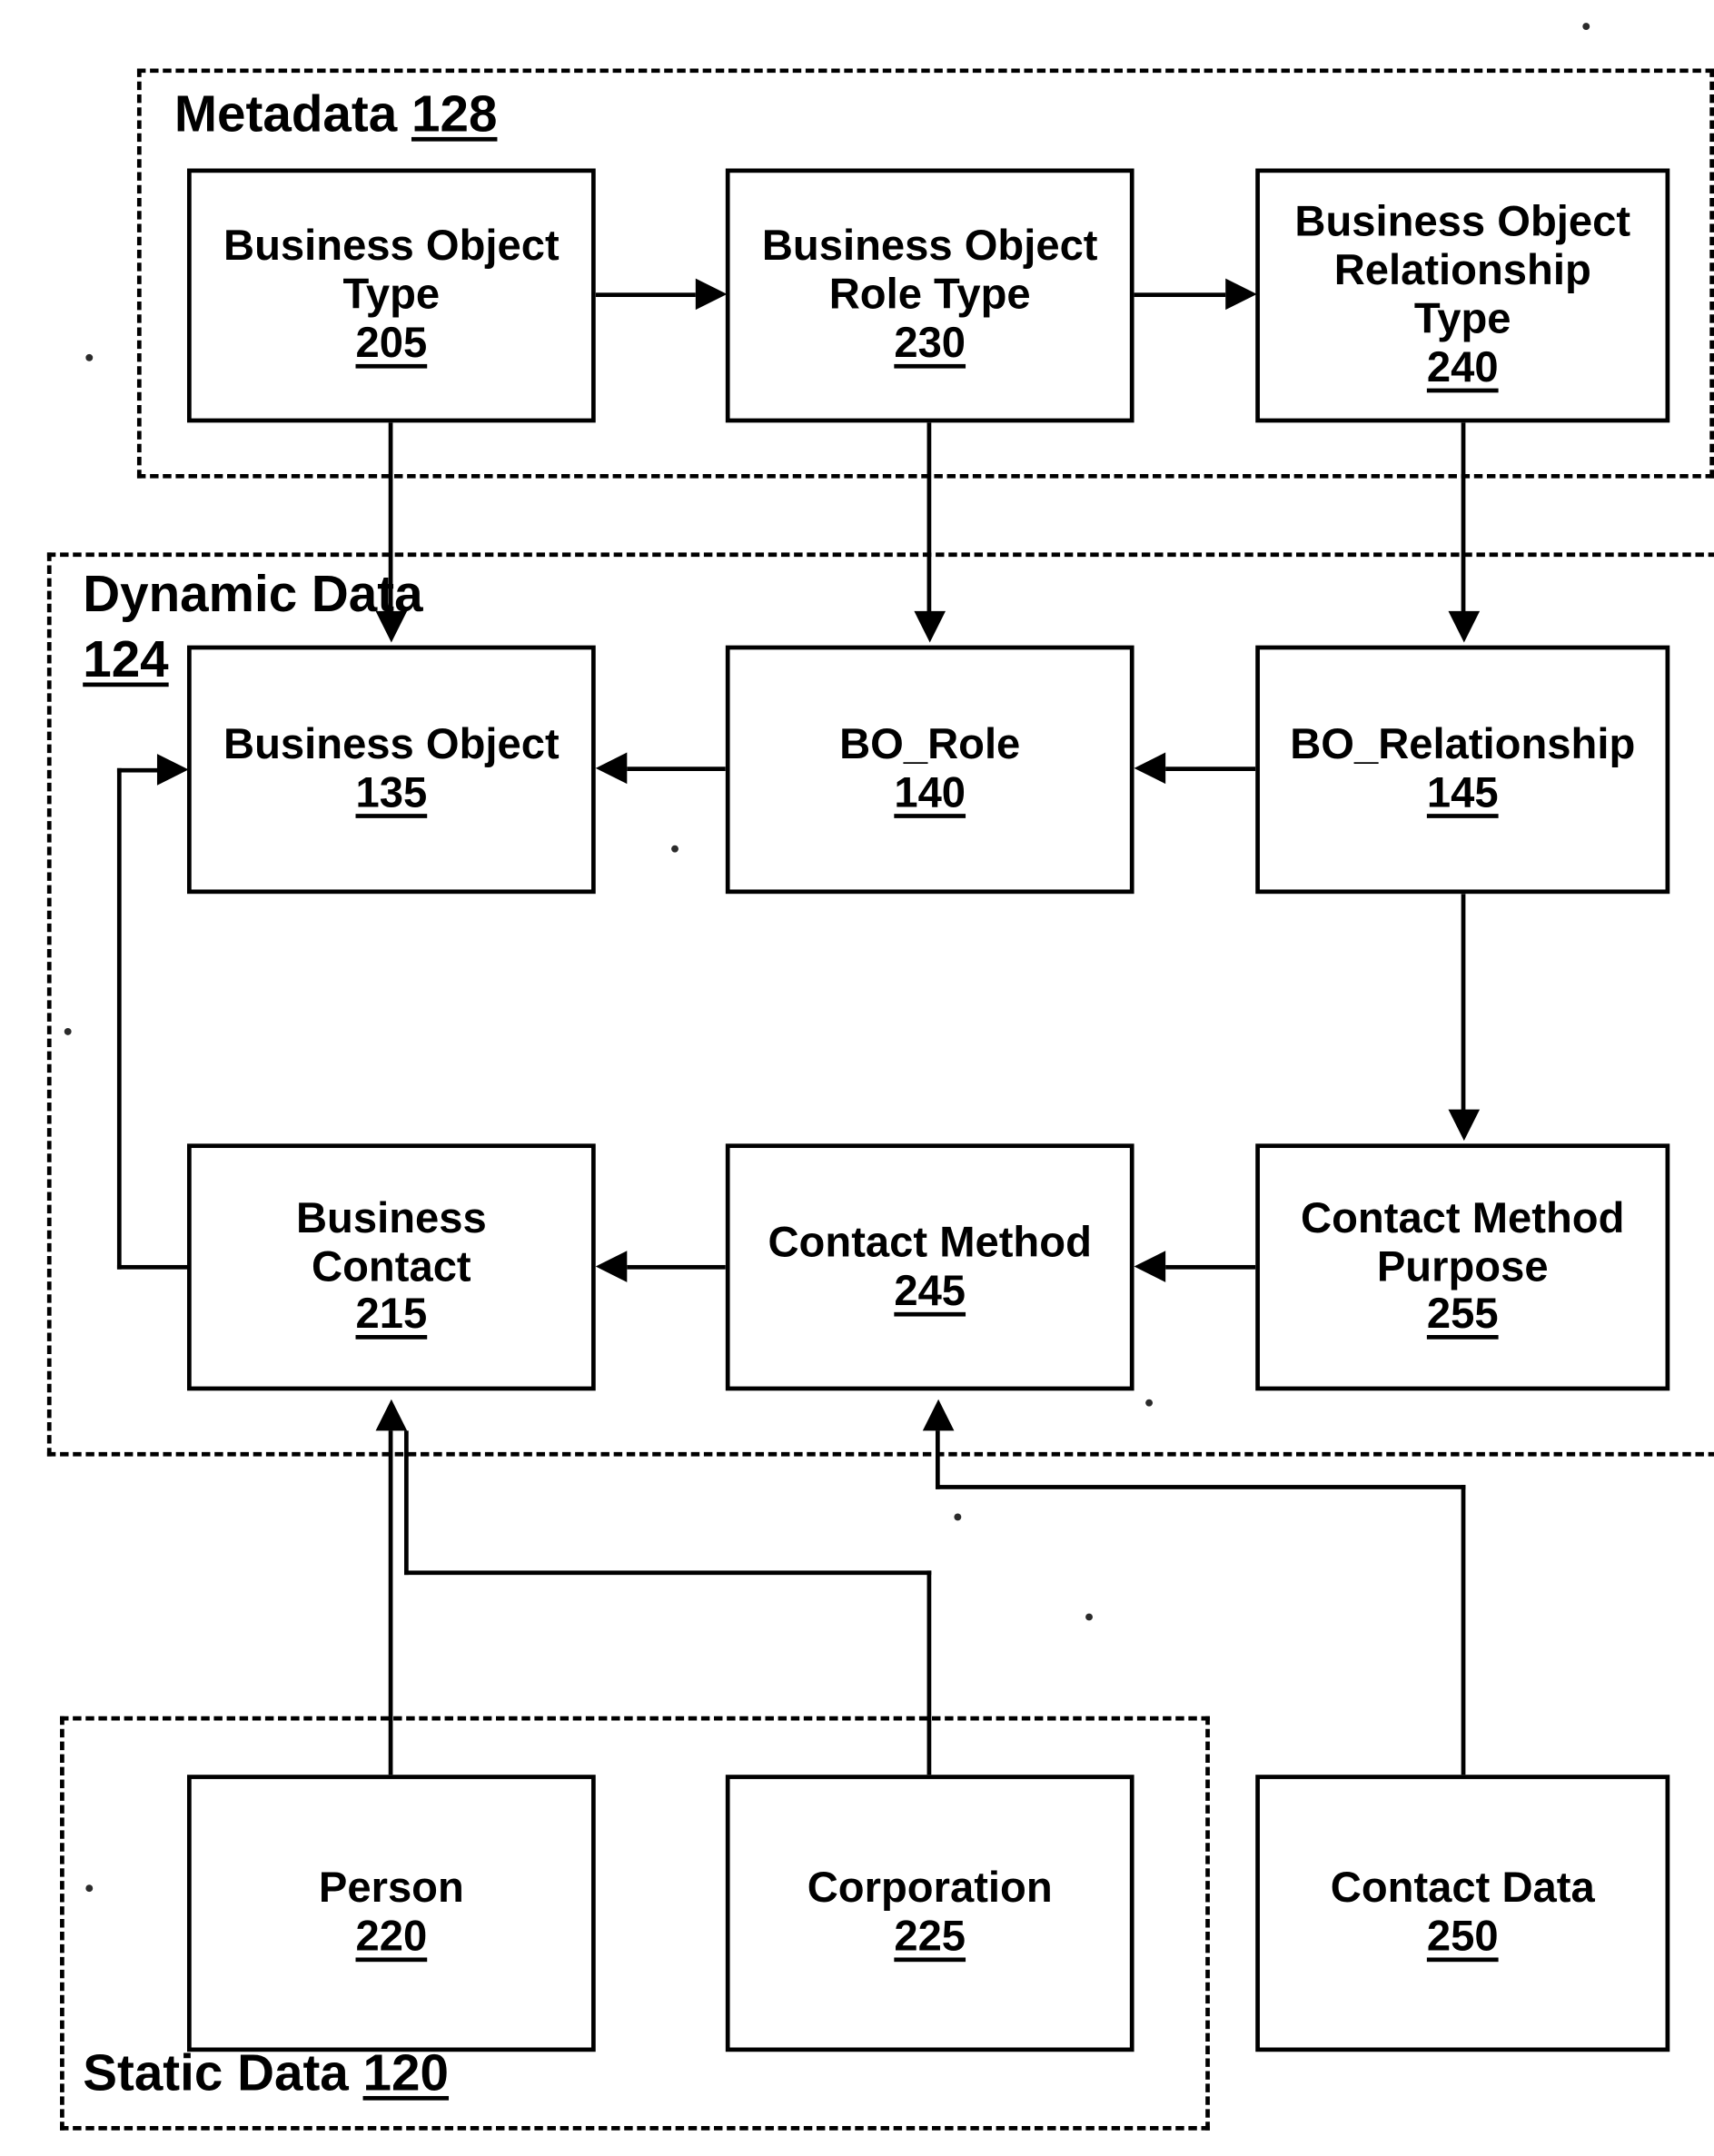 The image size is (1714, 2156). Describe the element at coordinates (1463, 1937) in the screenshot. I see `node-contact-data-number: 250` at that location.